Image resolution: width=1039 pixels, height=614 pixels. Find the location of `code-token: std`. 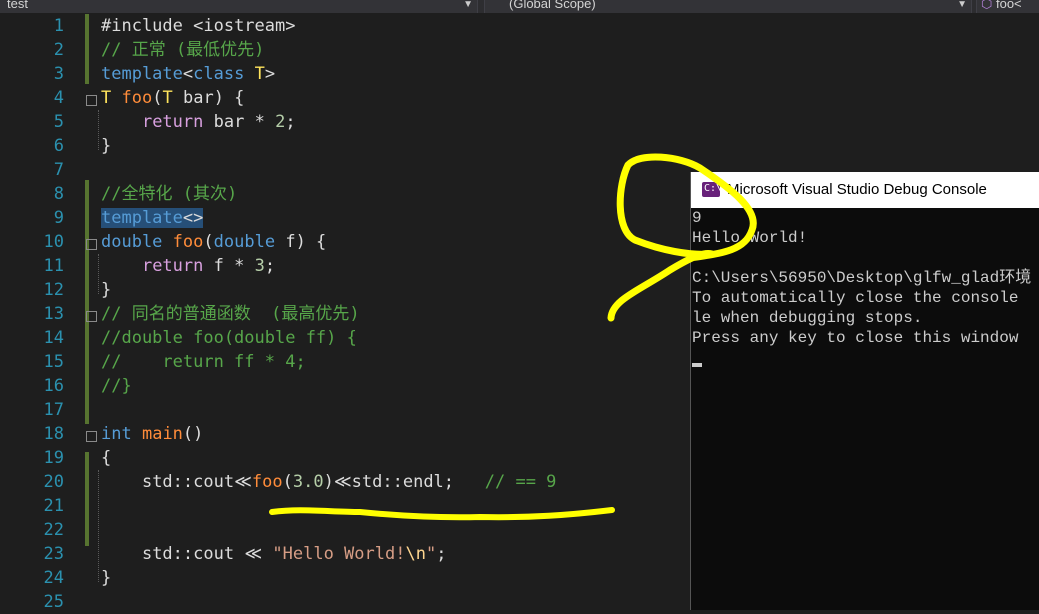

code-token: std is located at coordinates (157, 482).